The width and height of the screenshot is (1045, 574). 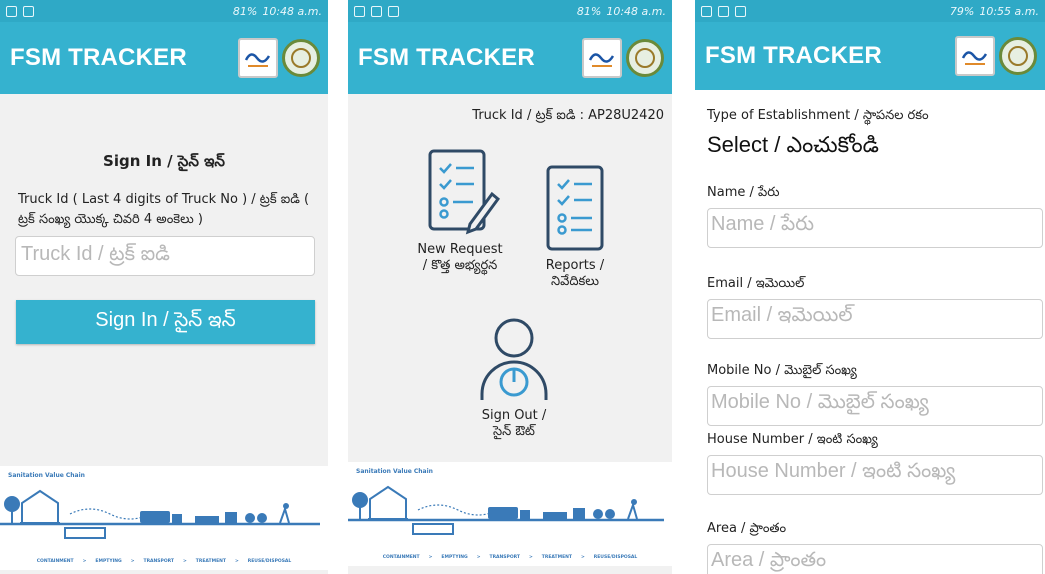 What do you see at coordinates (782, 370) in the screenshot?
I see `mobile-label: Mobile No / మొబైల్ సంఖ్య` at bounding box center [782, 370].